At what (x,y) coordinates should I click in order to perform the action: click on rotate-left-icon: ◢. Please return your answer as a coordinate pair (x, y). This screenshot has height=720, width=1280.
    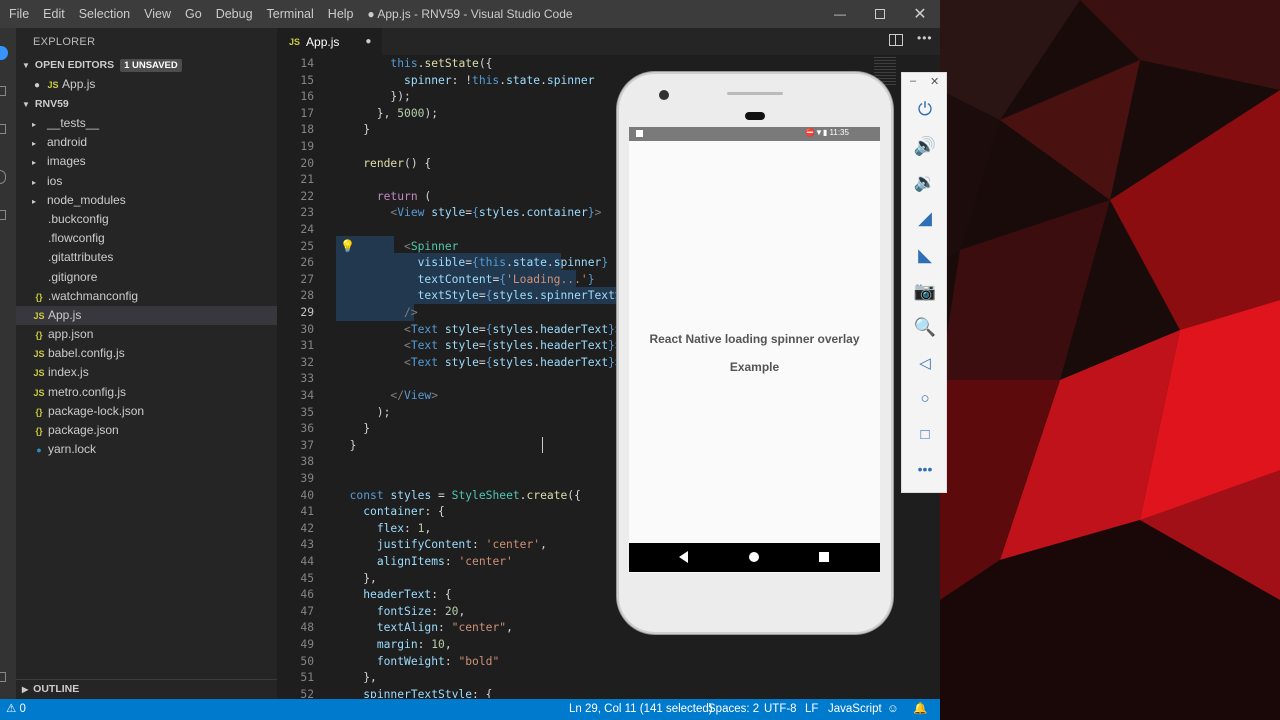
    Looking at the image, I should click on (925, 218).